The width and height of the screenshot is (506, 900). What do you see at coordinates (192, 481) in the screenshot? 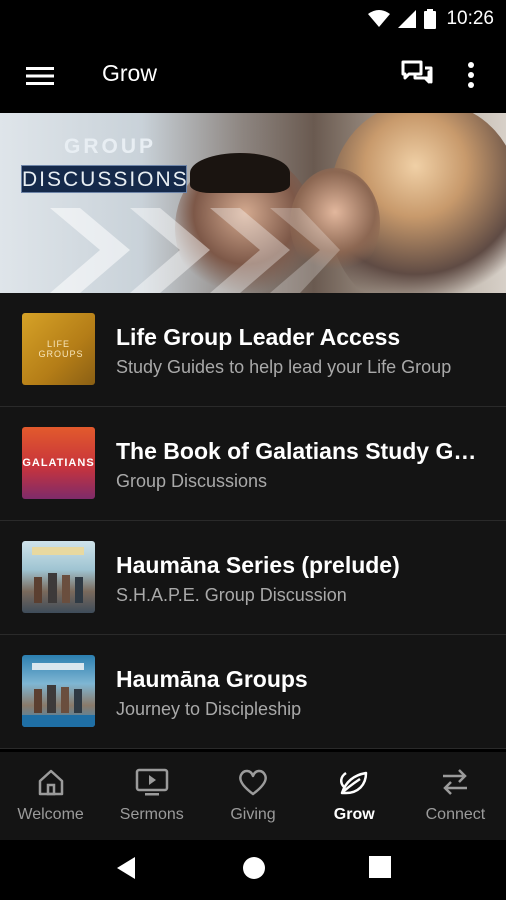
I see `item-subtitle: Group Discussions` at bounding box center [192, 481].